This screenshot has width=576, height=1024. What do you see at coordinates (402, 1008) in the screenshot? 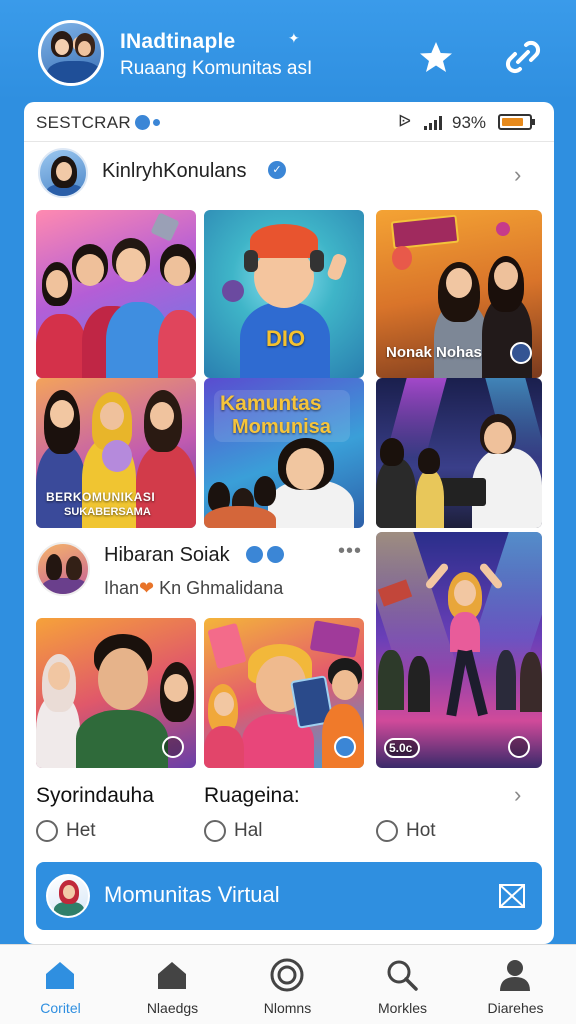
I see `nav-label: Morkles` at bounding box center [402, 1008].